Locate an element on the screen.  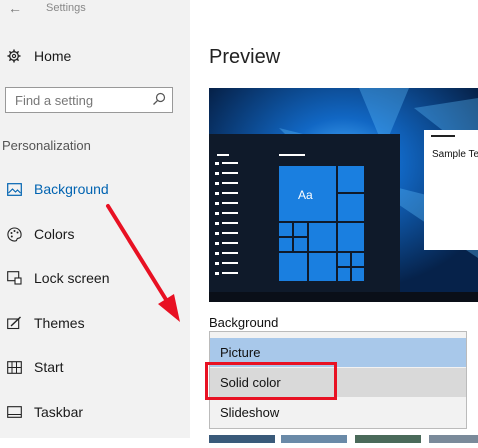
picture-icon is located at coordinates (14, 189).